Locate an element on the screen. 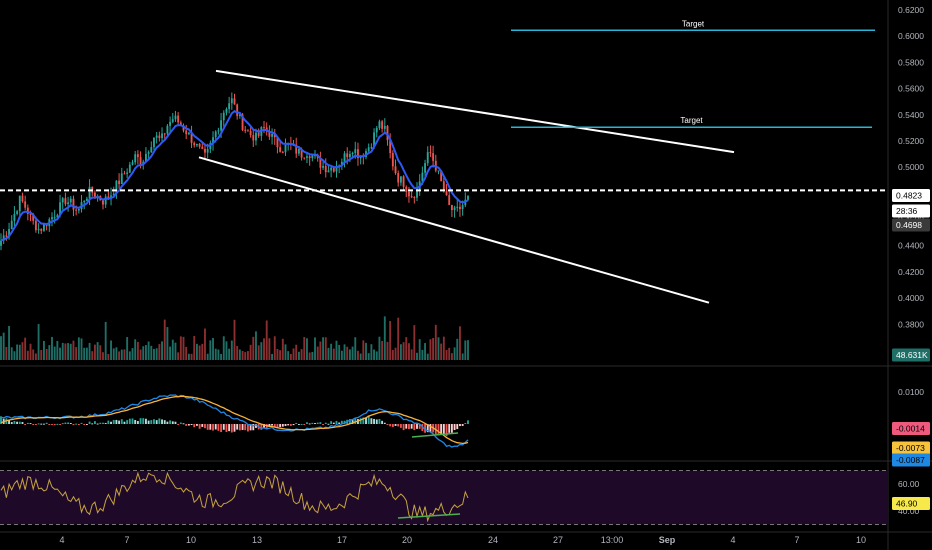 This screenshot has width=932, height=550. price-tick-label: 0.6200 is located at coordinates (911, 10).